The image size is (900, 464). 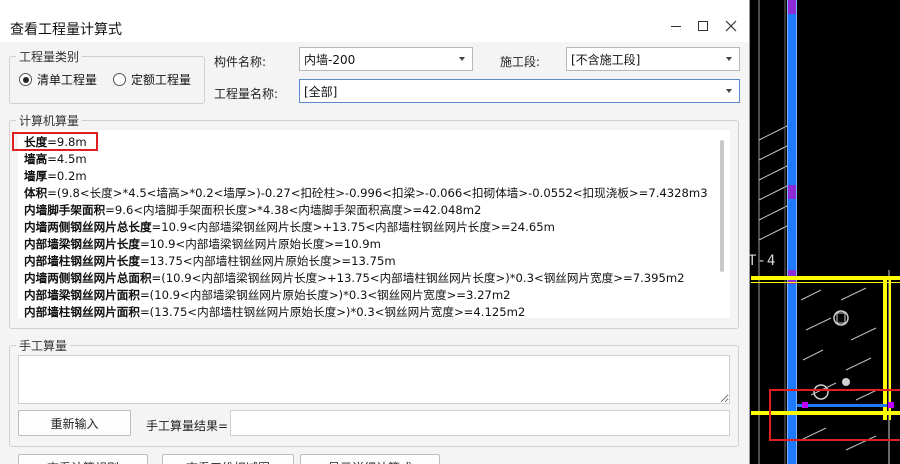 What do you see at coordinates (83, 459) in the screenshot?
I see `view-calc-rules-button: 查看计算规则` at bounding box center [83, 459].